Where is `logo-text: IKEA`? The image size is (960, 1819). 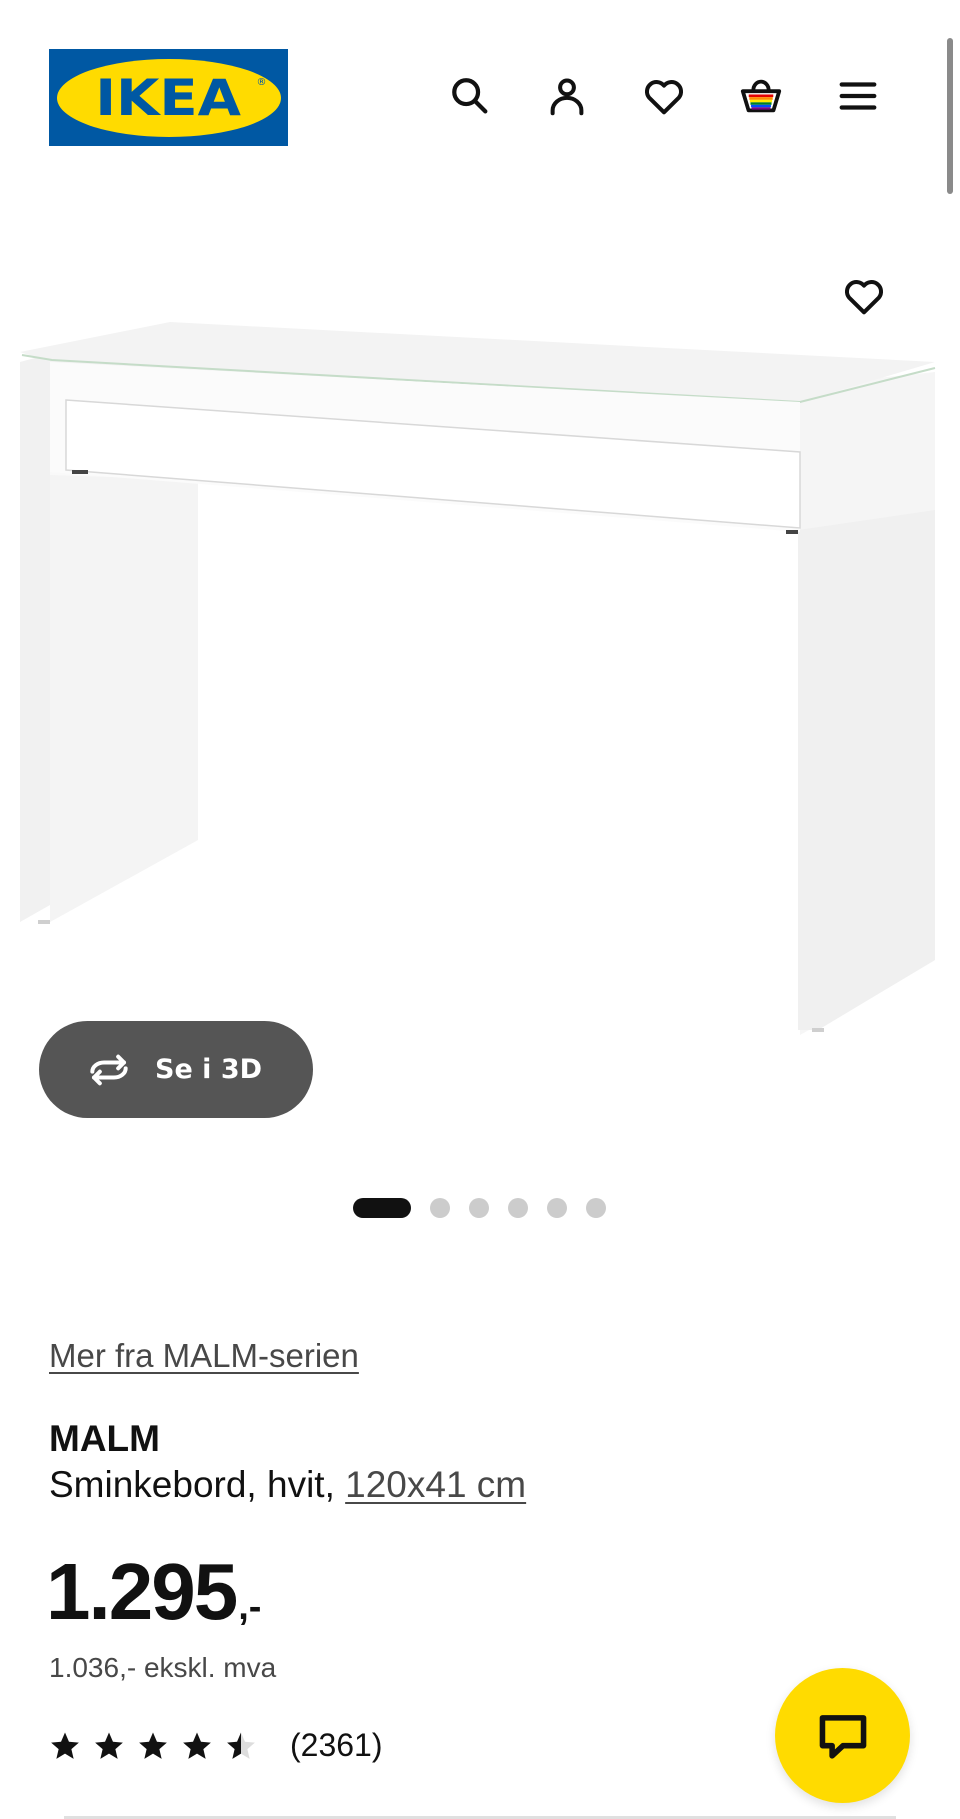 logo-text: IKEA is located at coordinates (168, 97).